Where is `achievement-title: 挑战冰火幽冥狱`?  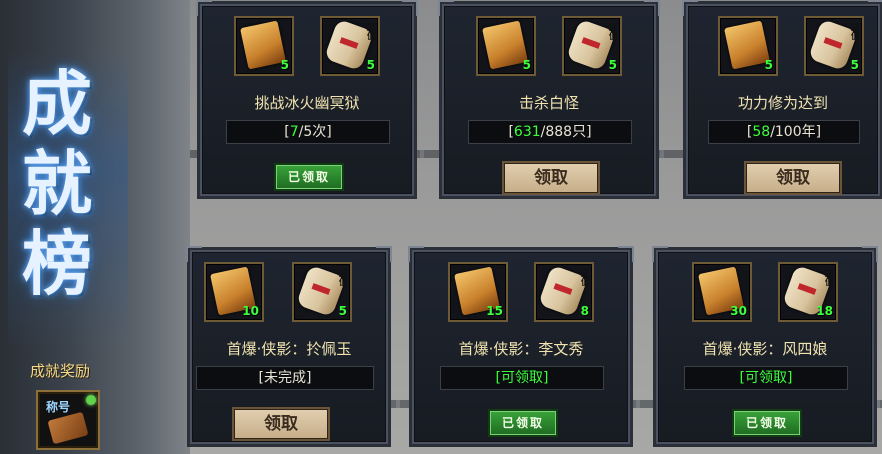 achievement-title: 挑战冰火幽冥狱 is located at coordinates (307, 103).